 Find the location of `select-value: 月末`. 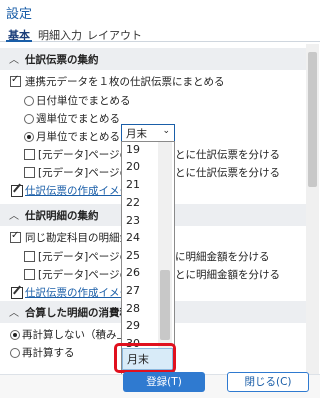

select-value: 月末 is located at coordinates (136, 134).